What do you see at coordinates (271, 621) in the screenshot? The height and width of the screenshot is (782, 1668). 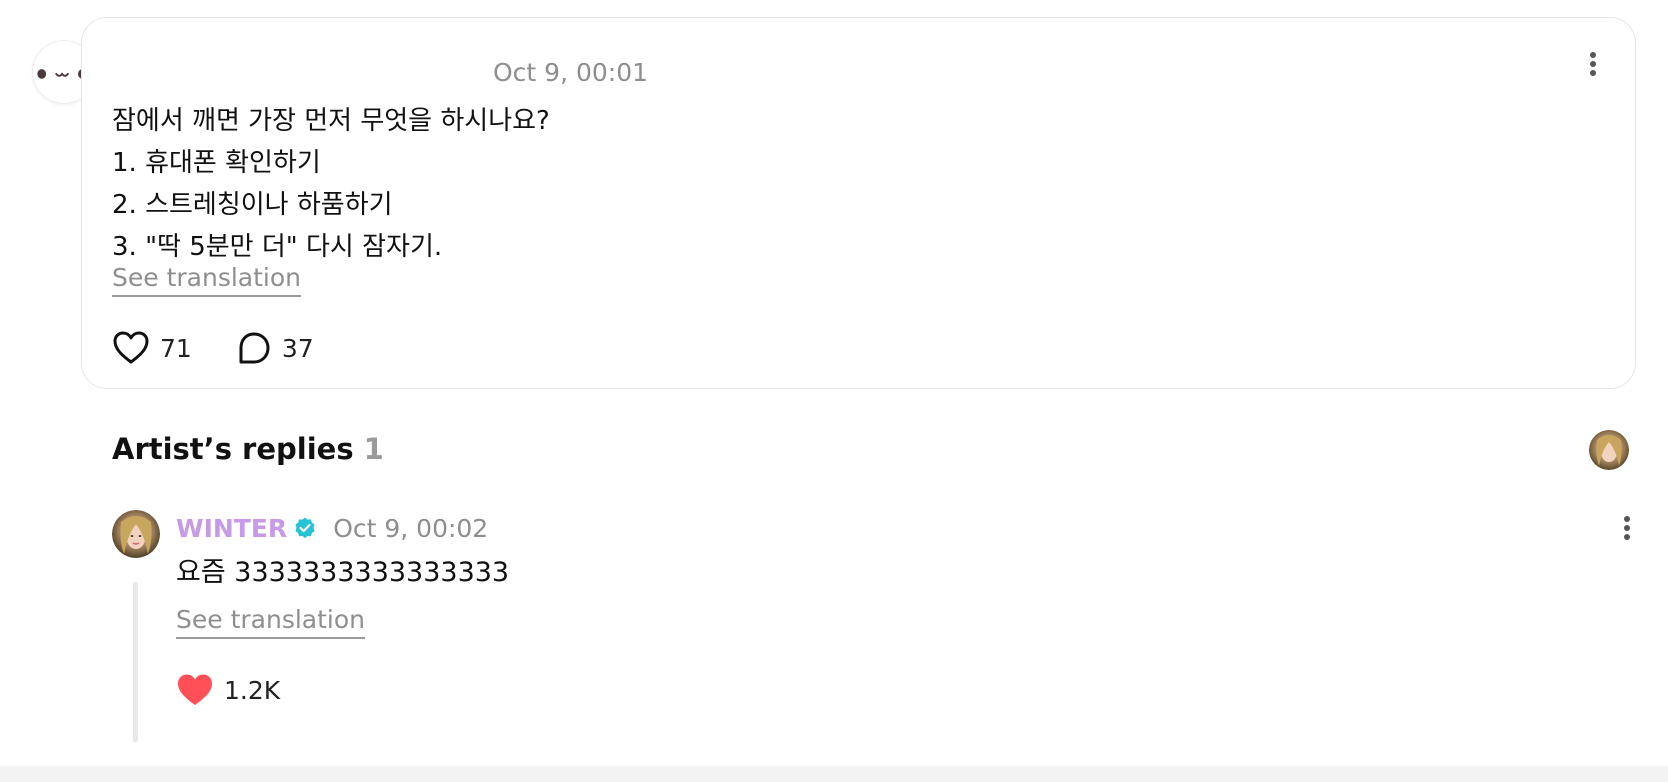 I see `reply-see-translation-link: See translation` at bounding box center [271, 621].